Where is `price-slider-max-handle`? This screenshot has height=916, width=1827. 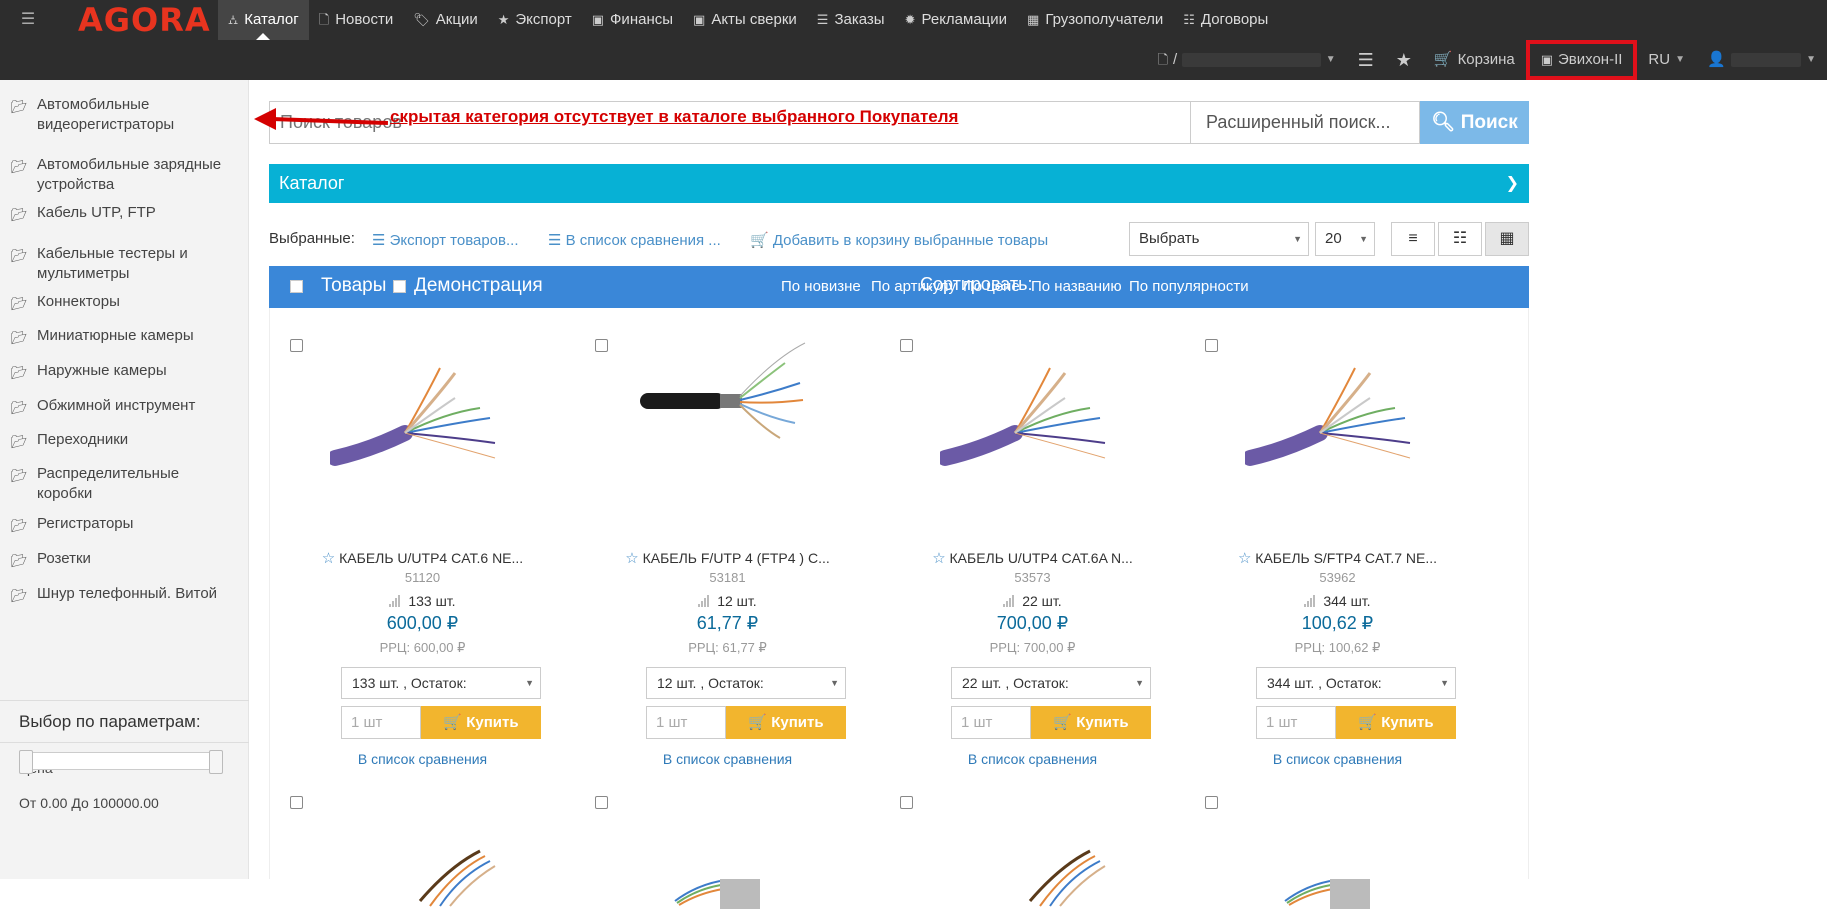 price-slider-max-handle is located at coordinates (216, 762).